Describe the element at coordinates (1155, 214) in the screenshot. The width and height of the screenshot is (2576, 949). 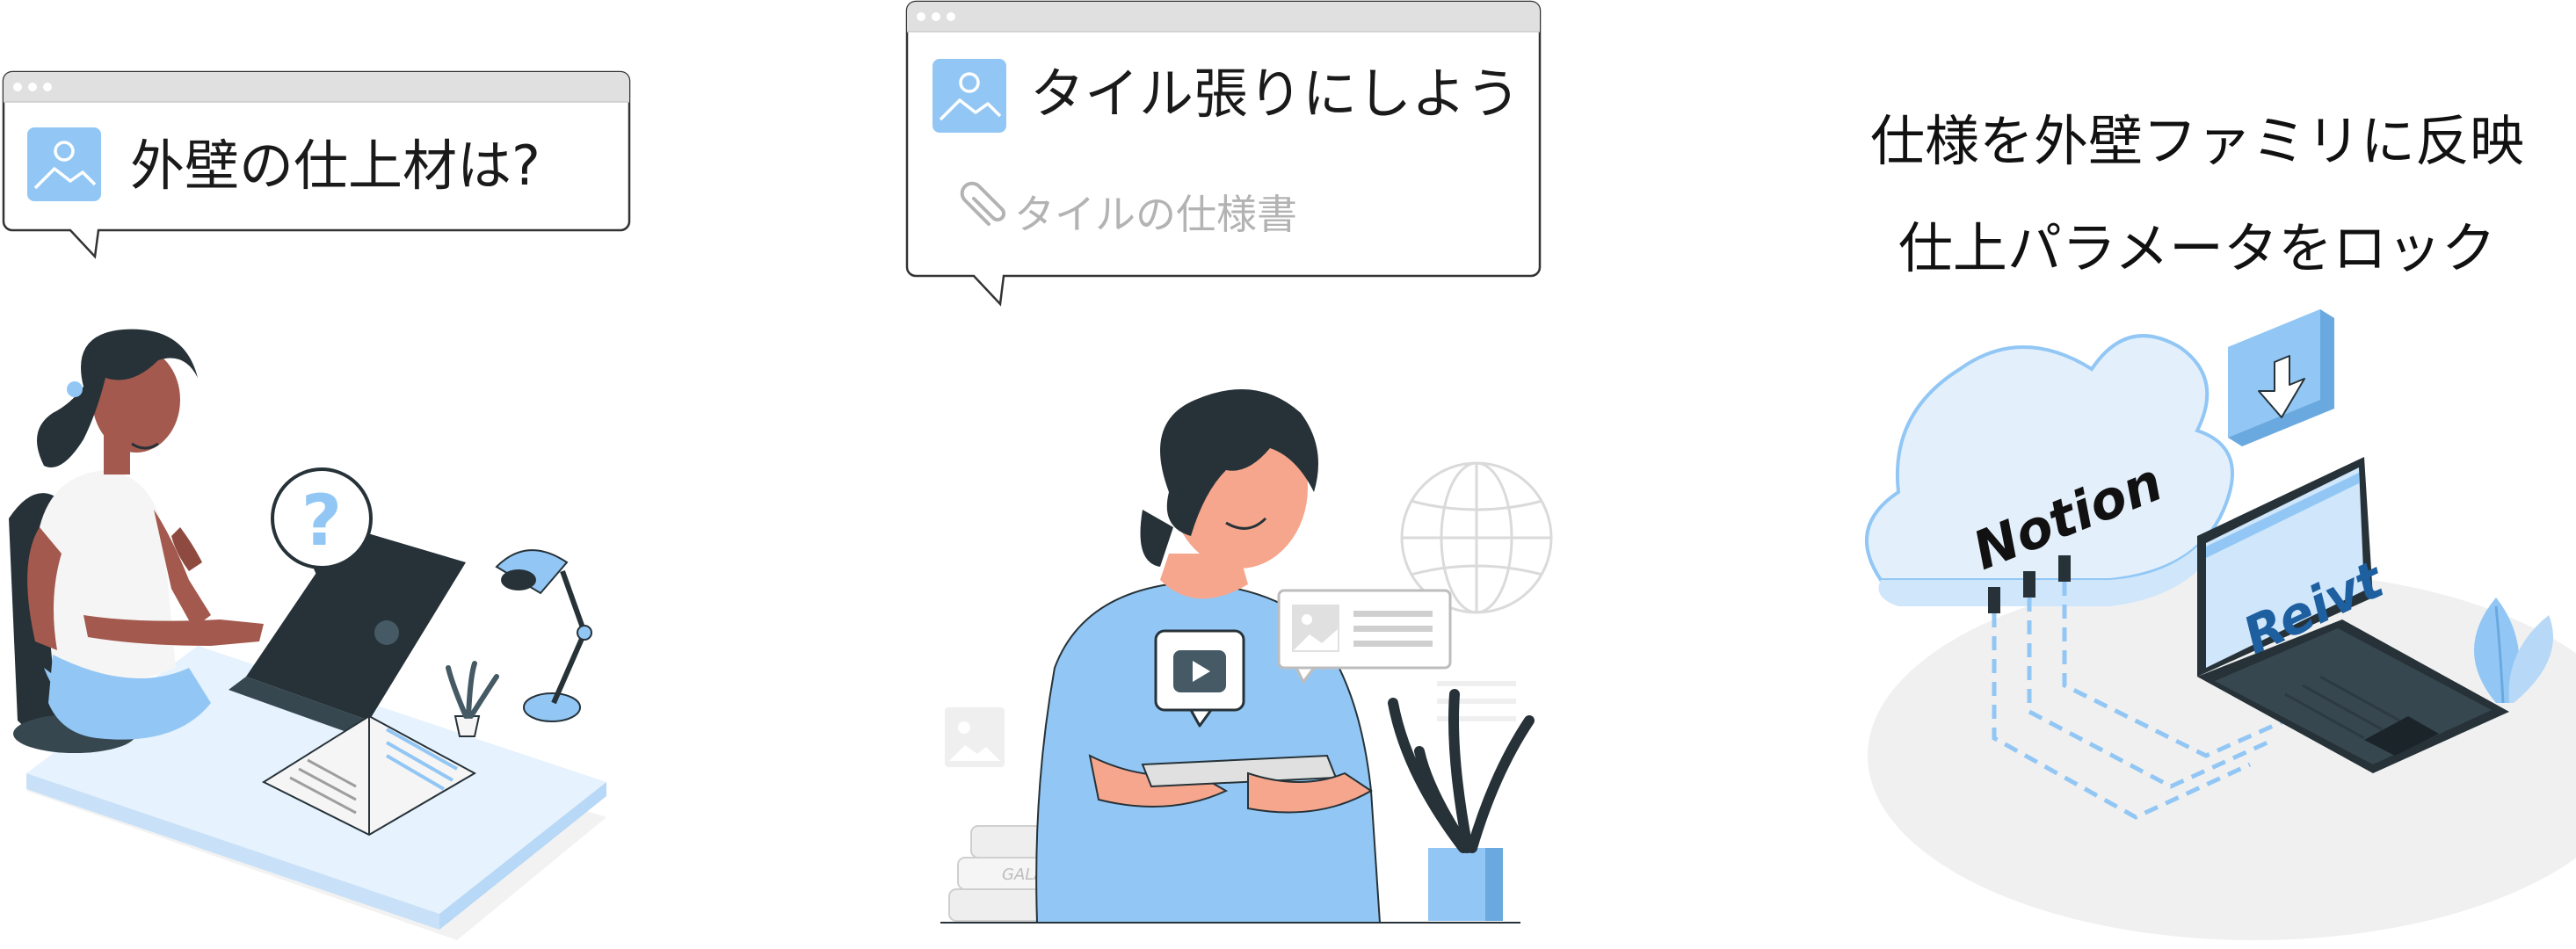
I see `attachment-text: タイルの仕様書` at that location.